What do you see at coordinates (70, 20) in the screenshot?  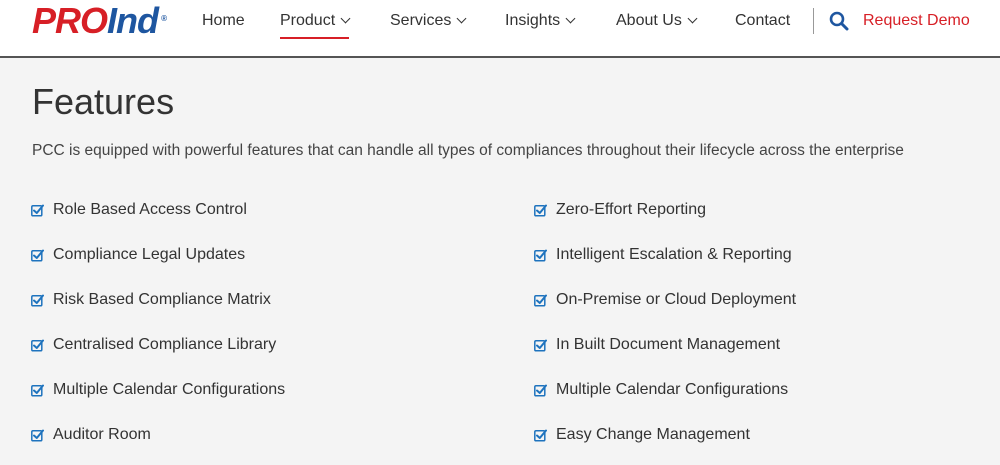 I see `logo-text-pro: PRO` at bounding box center [70, 20].